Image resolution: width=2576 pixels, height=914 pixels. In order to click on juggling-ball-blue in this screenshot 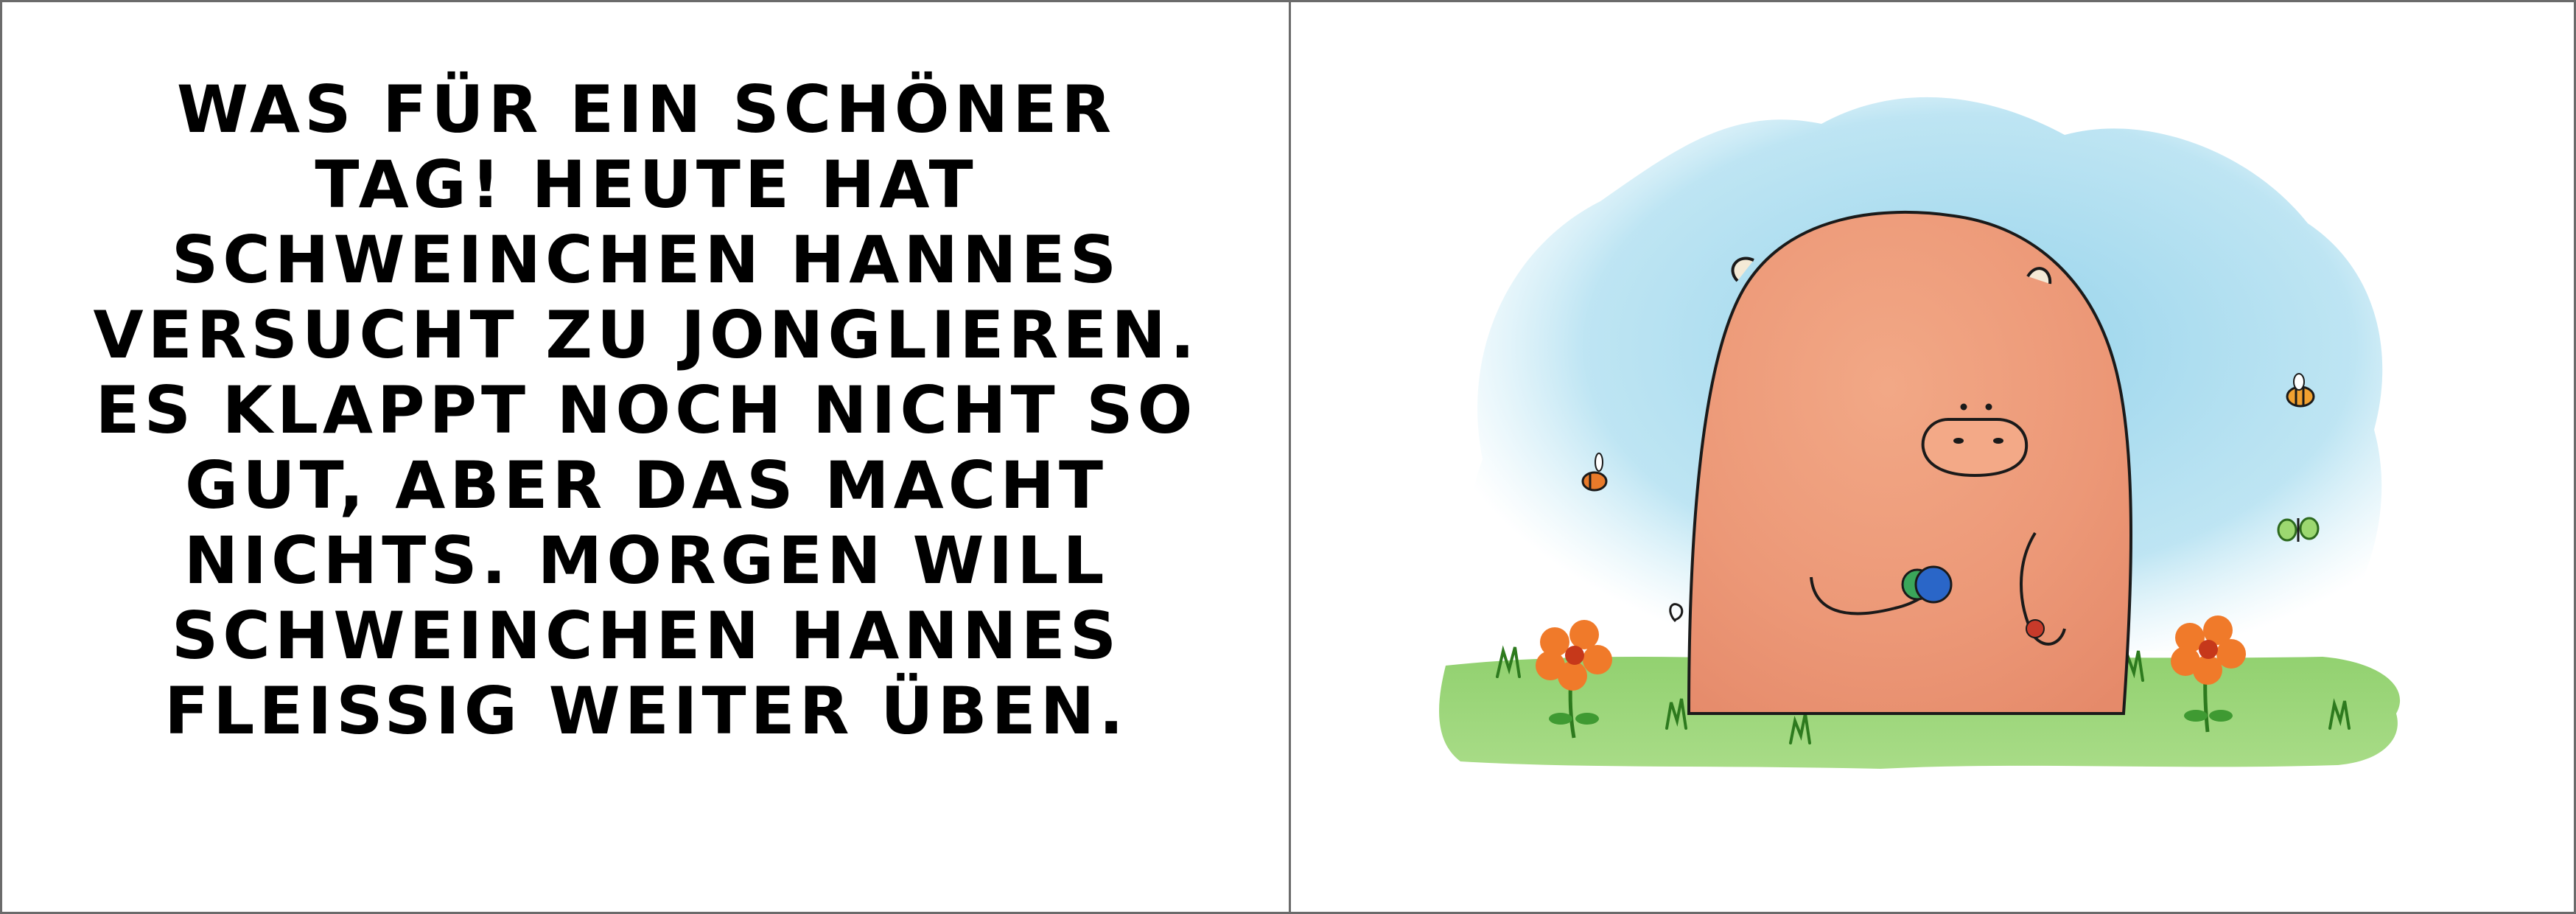, I will do `click(1933, 584)`.